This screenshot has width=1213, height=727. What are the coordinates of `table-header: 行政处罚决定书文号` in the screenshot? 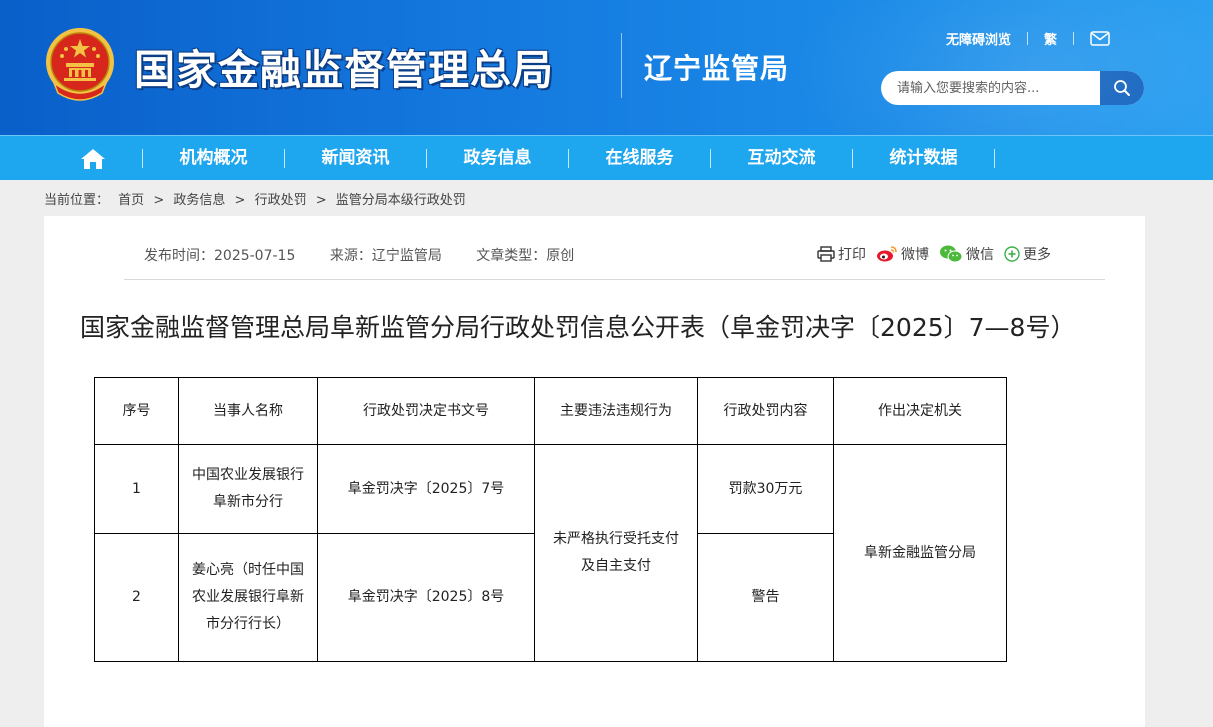 It's located at (426, 411).